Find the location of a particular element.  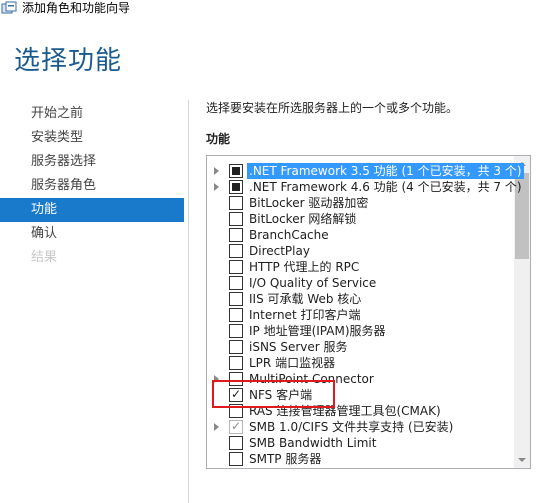

feature-label: MultiPoint Connector is located at coordinates (311, 379).